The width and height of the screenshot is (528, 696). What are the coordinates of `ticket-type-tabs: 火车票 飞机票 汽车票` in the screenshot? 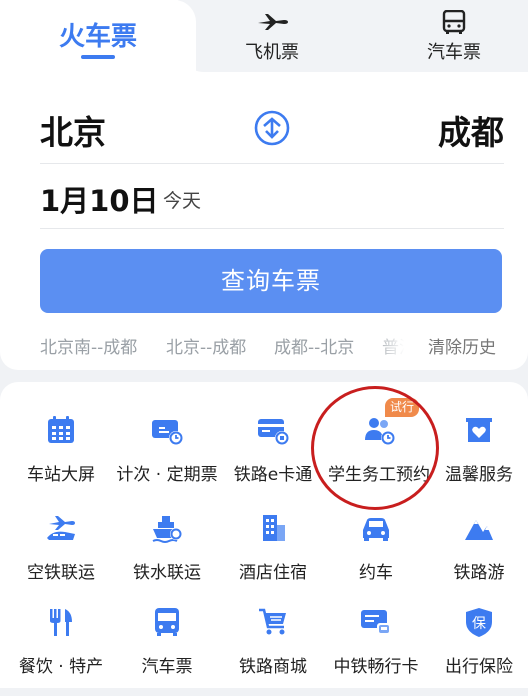 It's located at (264, 36).